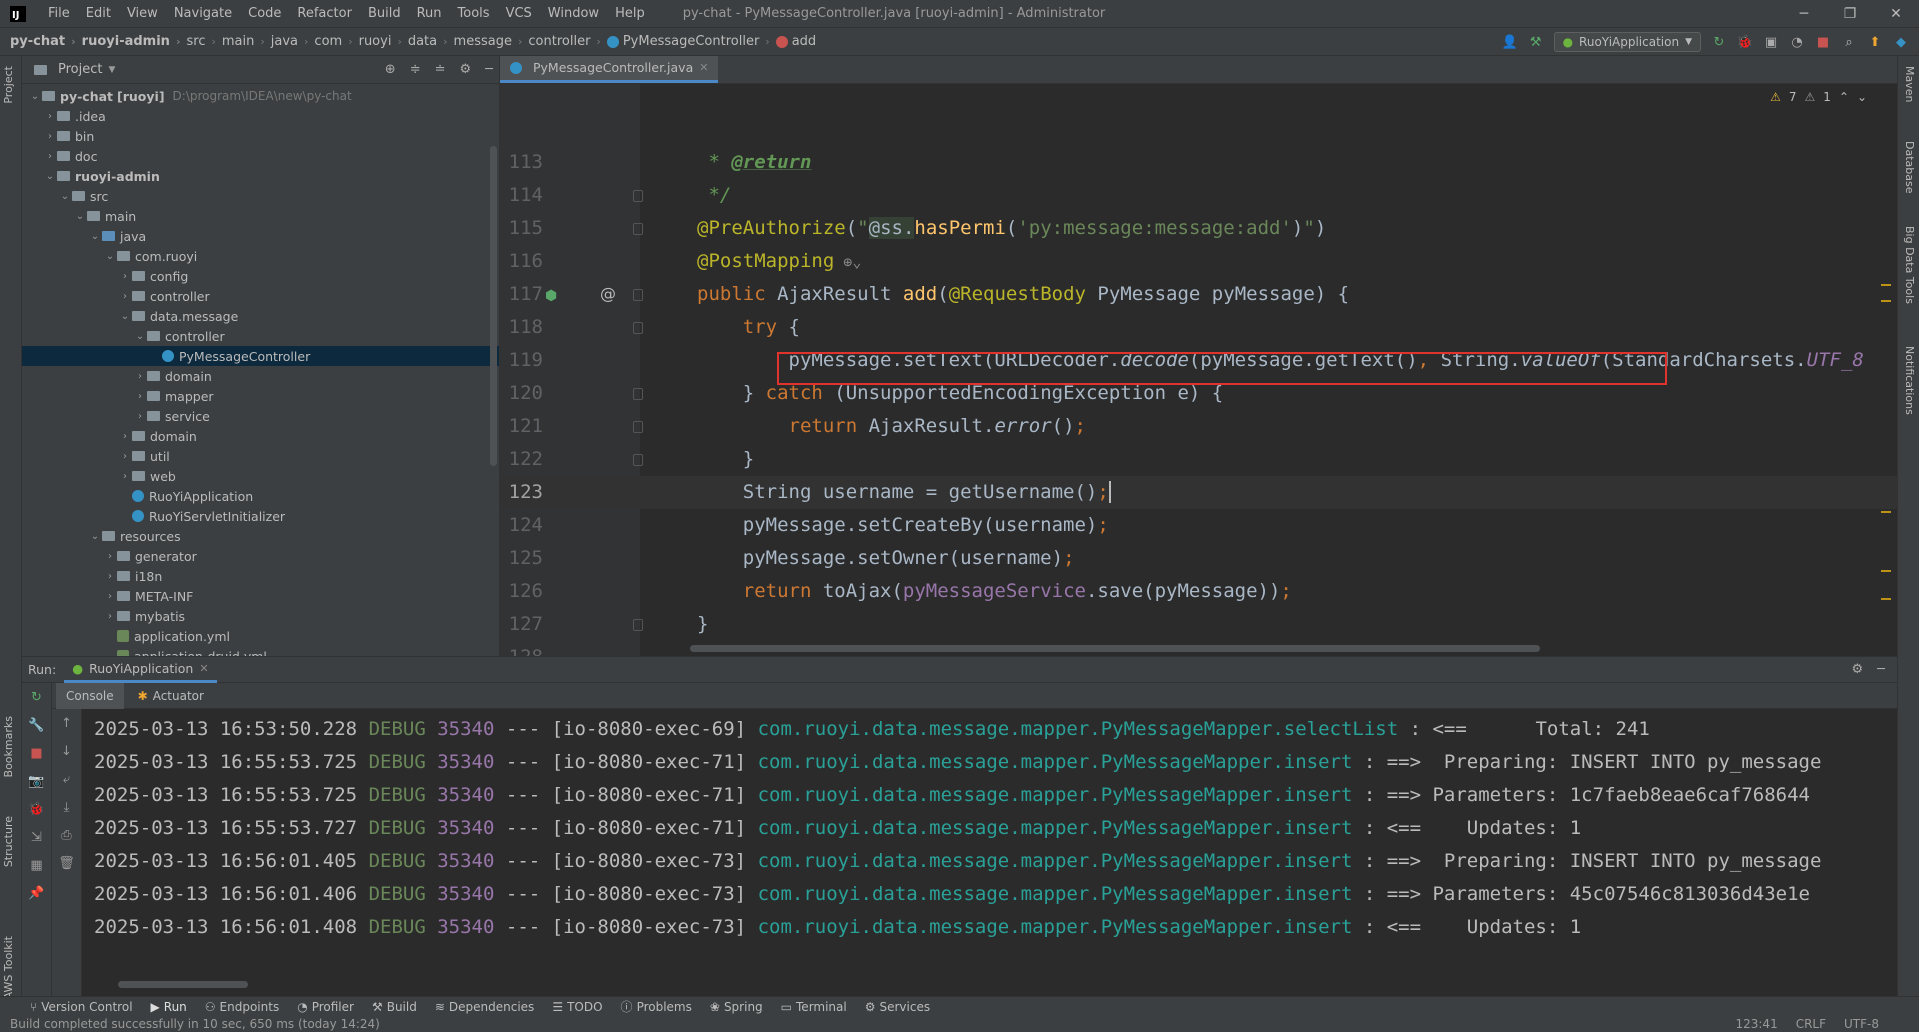 The image size is (1919, 1032). I want to click on breadcrumb-item: ruoyi-admin ›, so click(134, 41).